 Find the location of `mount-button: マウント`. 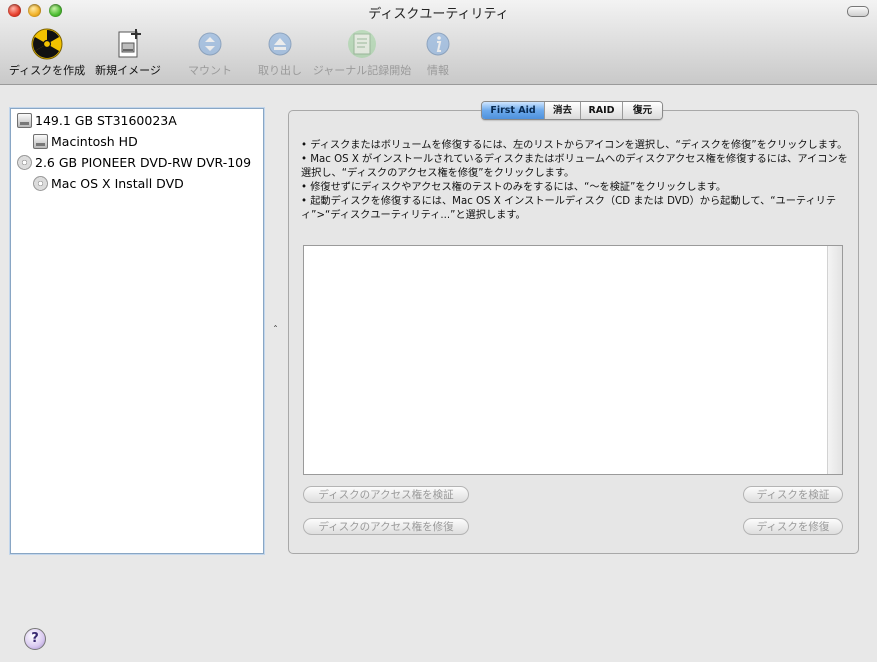

mount-button: マウント is located at coordinates (210, 51).